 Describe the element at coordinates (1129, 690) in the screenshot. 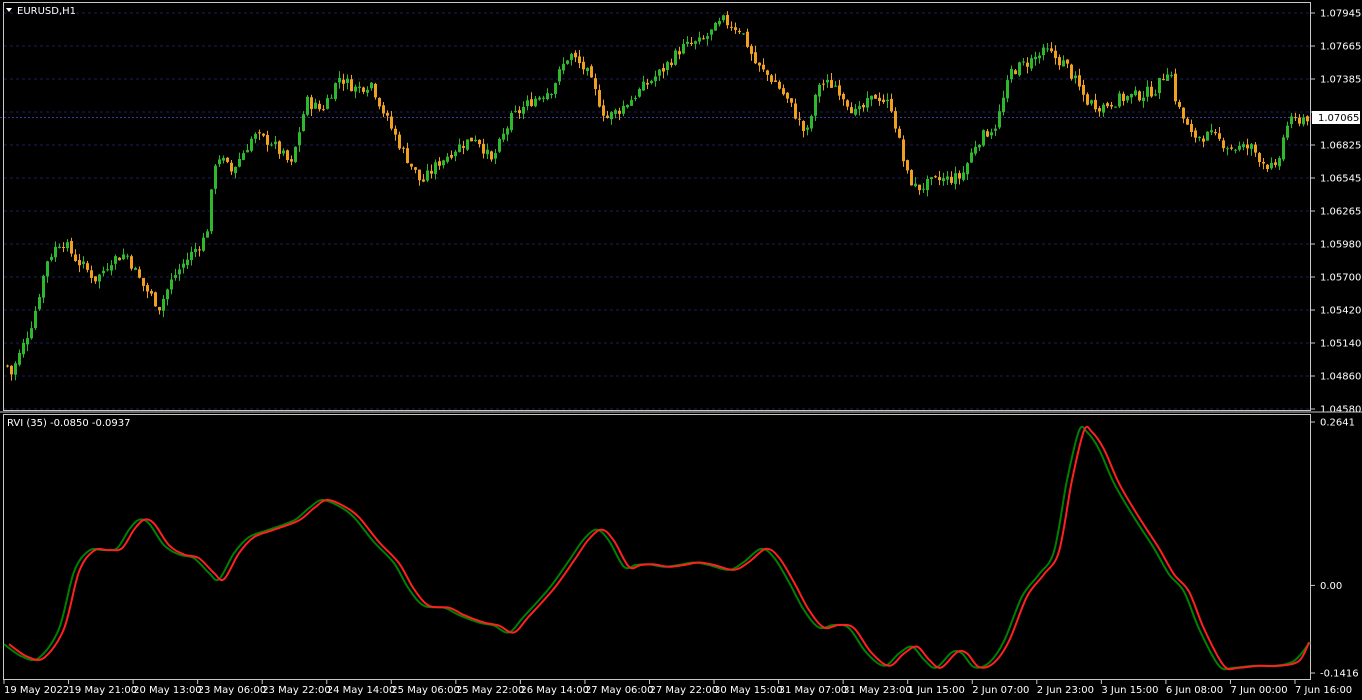

I see `time-tick-label: 3 Jun 15:00` at that location.